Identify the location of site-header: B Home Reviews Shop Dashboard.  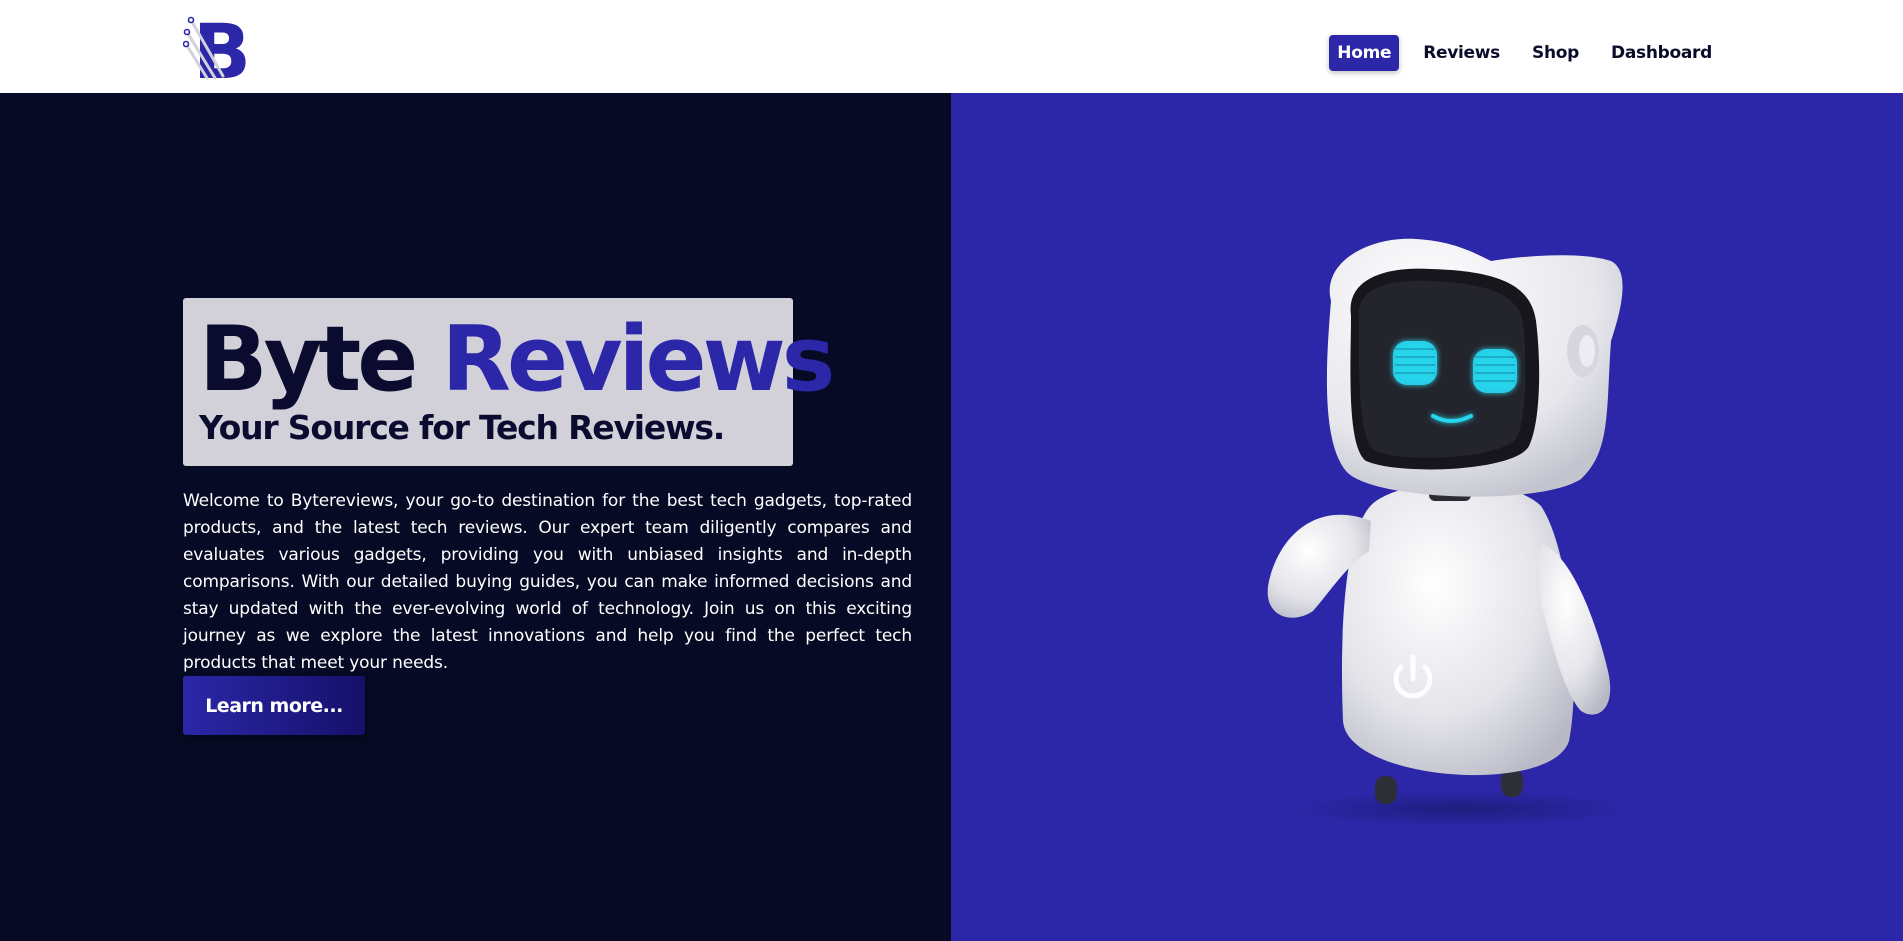
(951, 48).